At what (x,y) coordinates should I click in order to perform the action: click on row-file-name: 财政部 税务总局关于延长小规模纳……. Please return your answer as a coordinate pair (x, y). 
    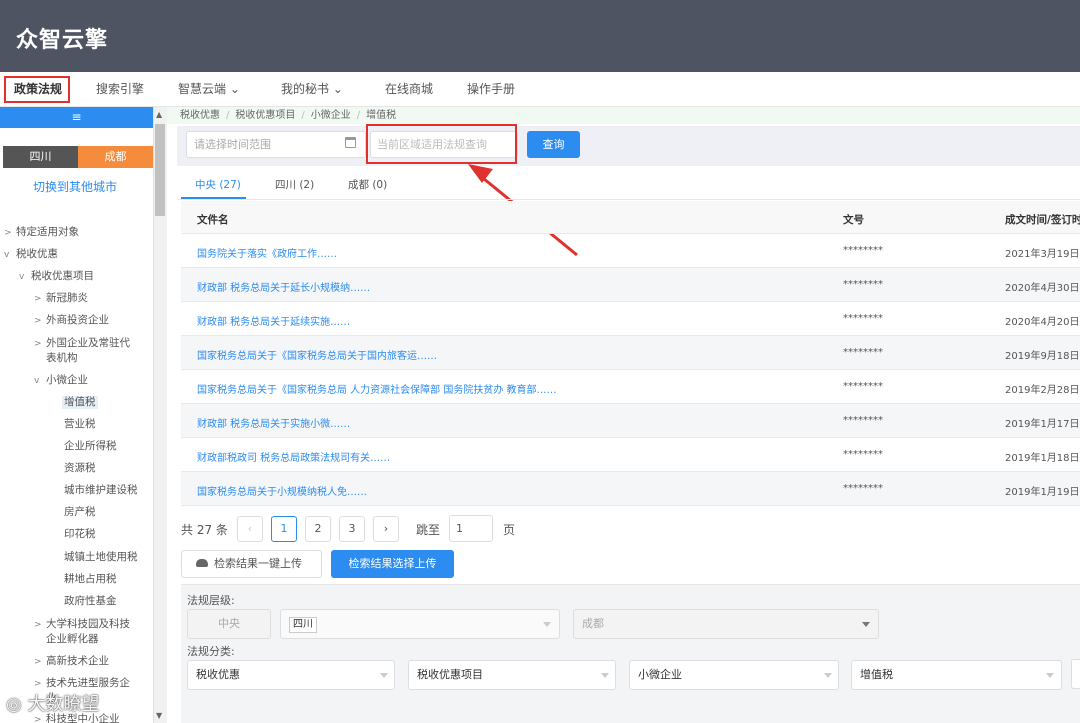
    Looking at the image, I should click on (283, 286).